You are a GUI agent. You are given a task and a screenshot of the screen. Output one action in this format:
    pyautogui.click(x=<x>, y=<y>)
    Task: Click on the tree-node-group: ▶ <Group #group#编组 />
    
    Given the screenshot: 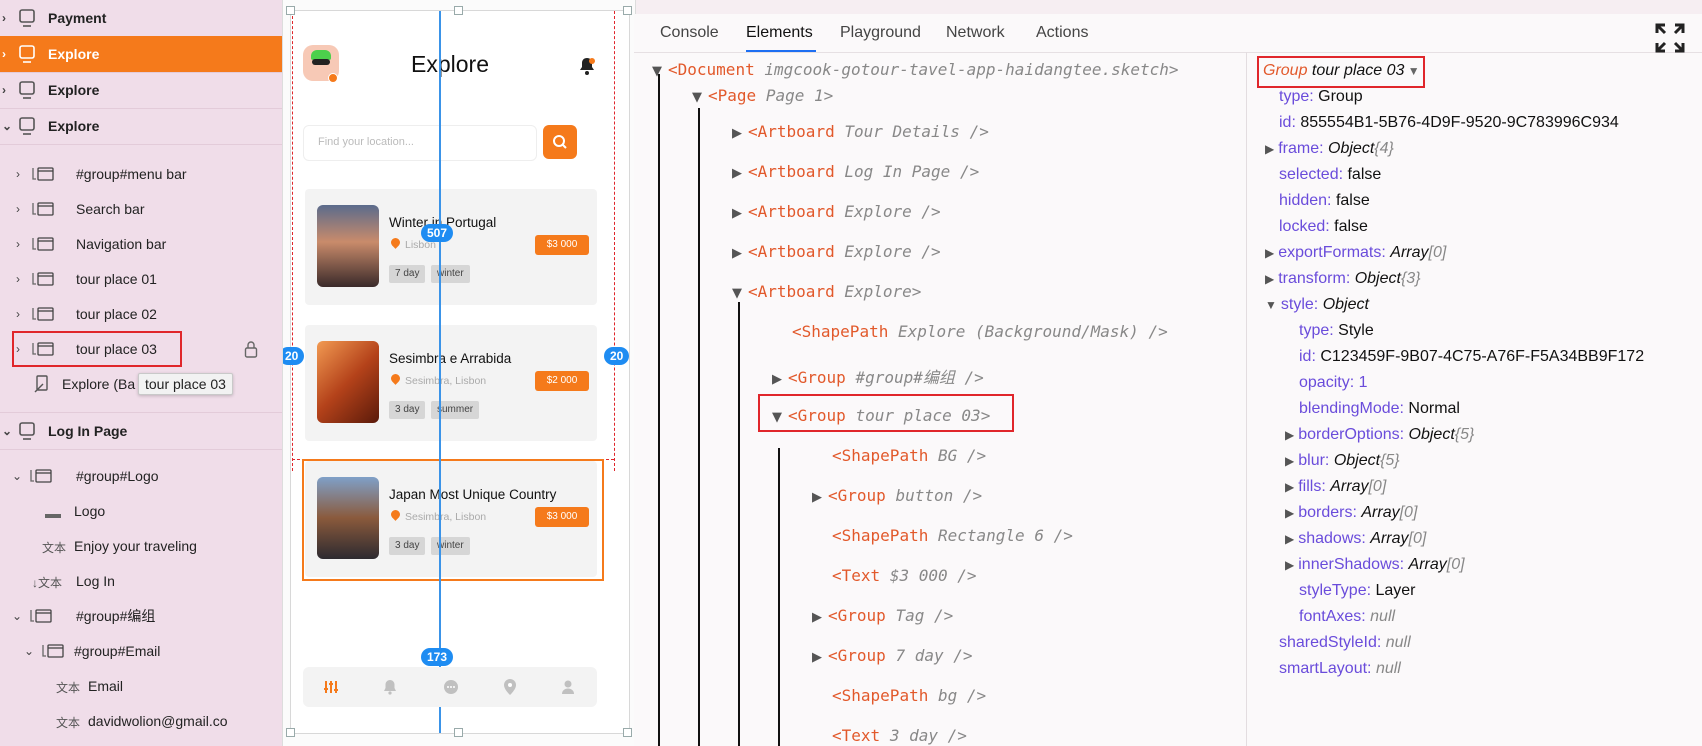 What is the action you would take?
    pyautogui.click(x=878, y=376)
    